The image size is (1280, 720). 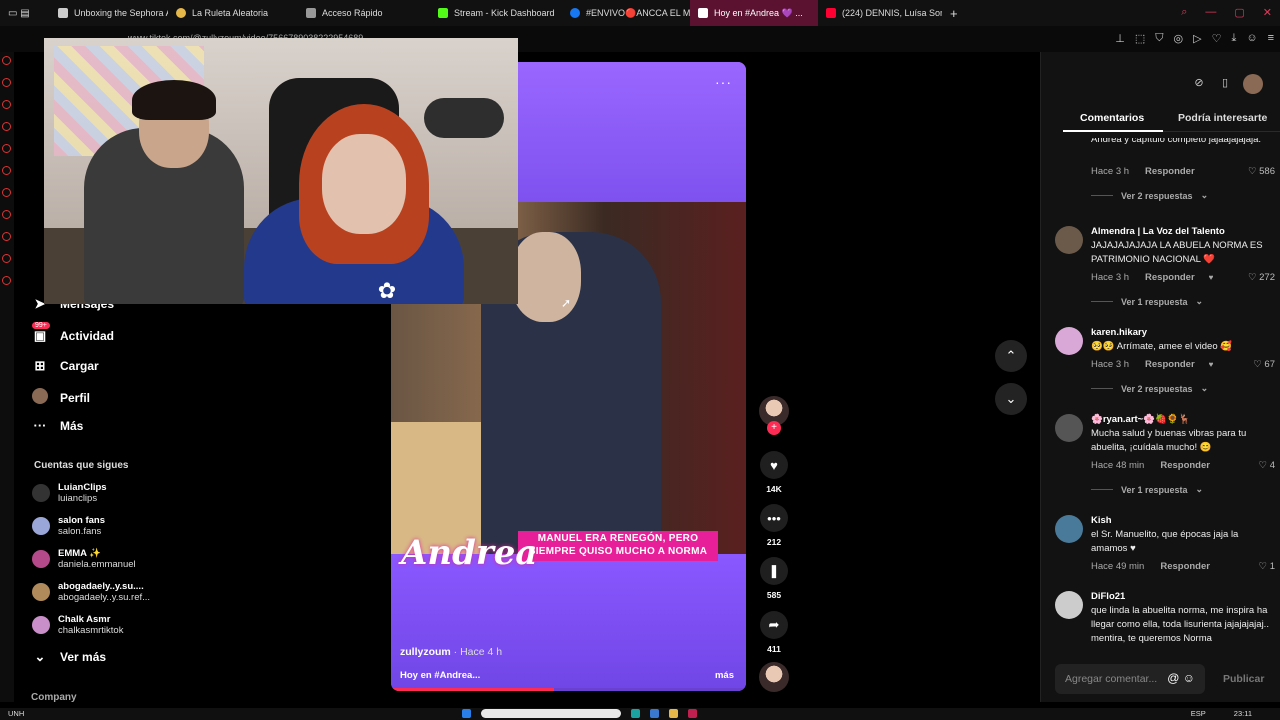 What do you see at coordinates (1267, 12) in the screenshot?
I see `close-icon: ✕` at bounding box center [1267, 12].